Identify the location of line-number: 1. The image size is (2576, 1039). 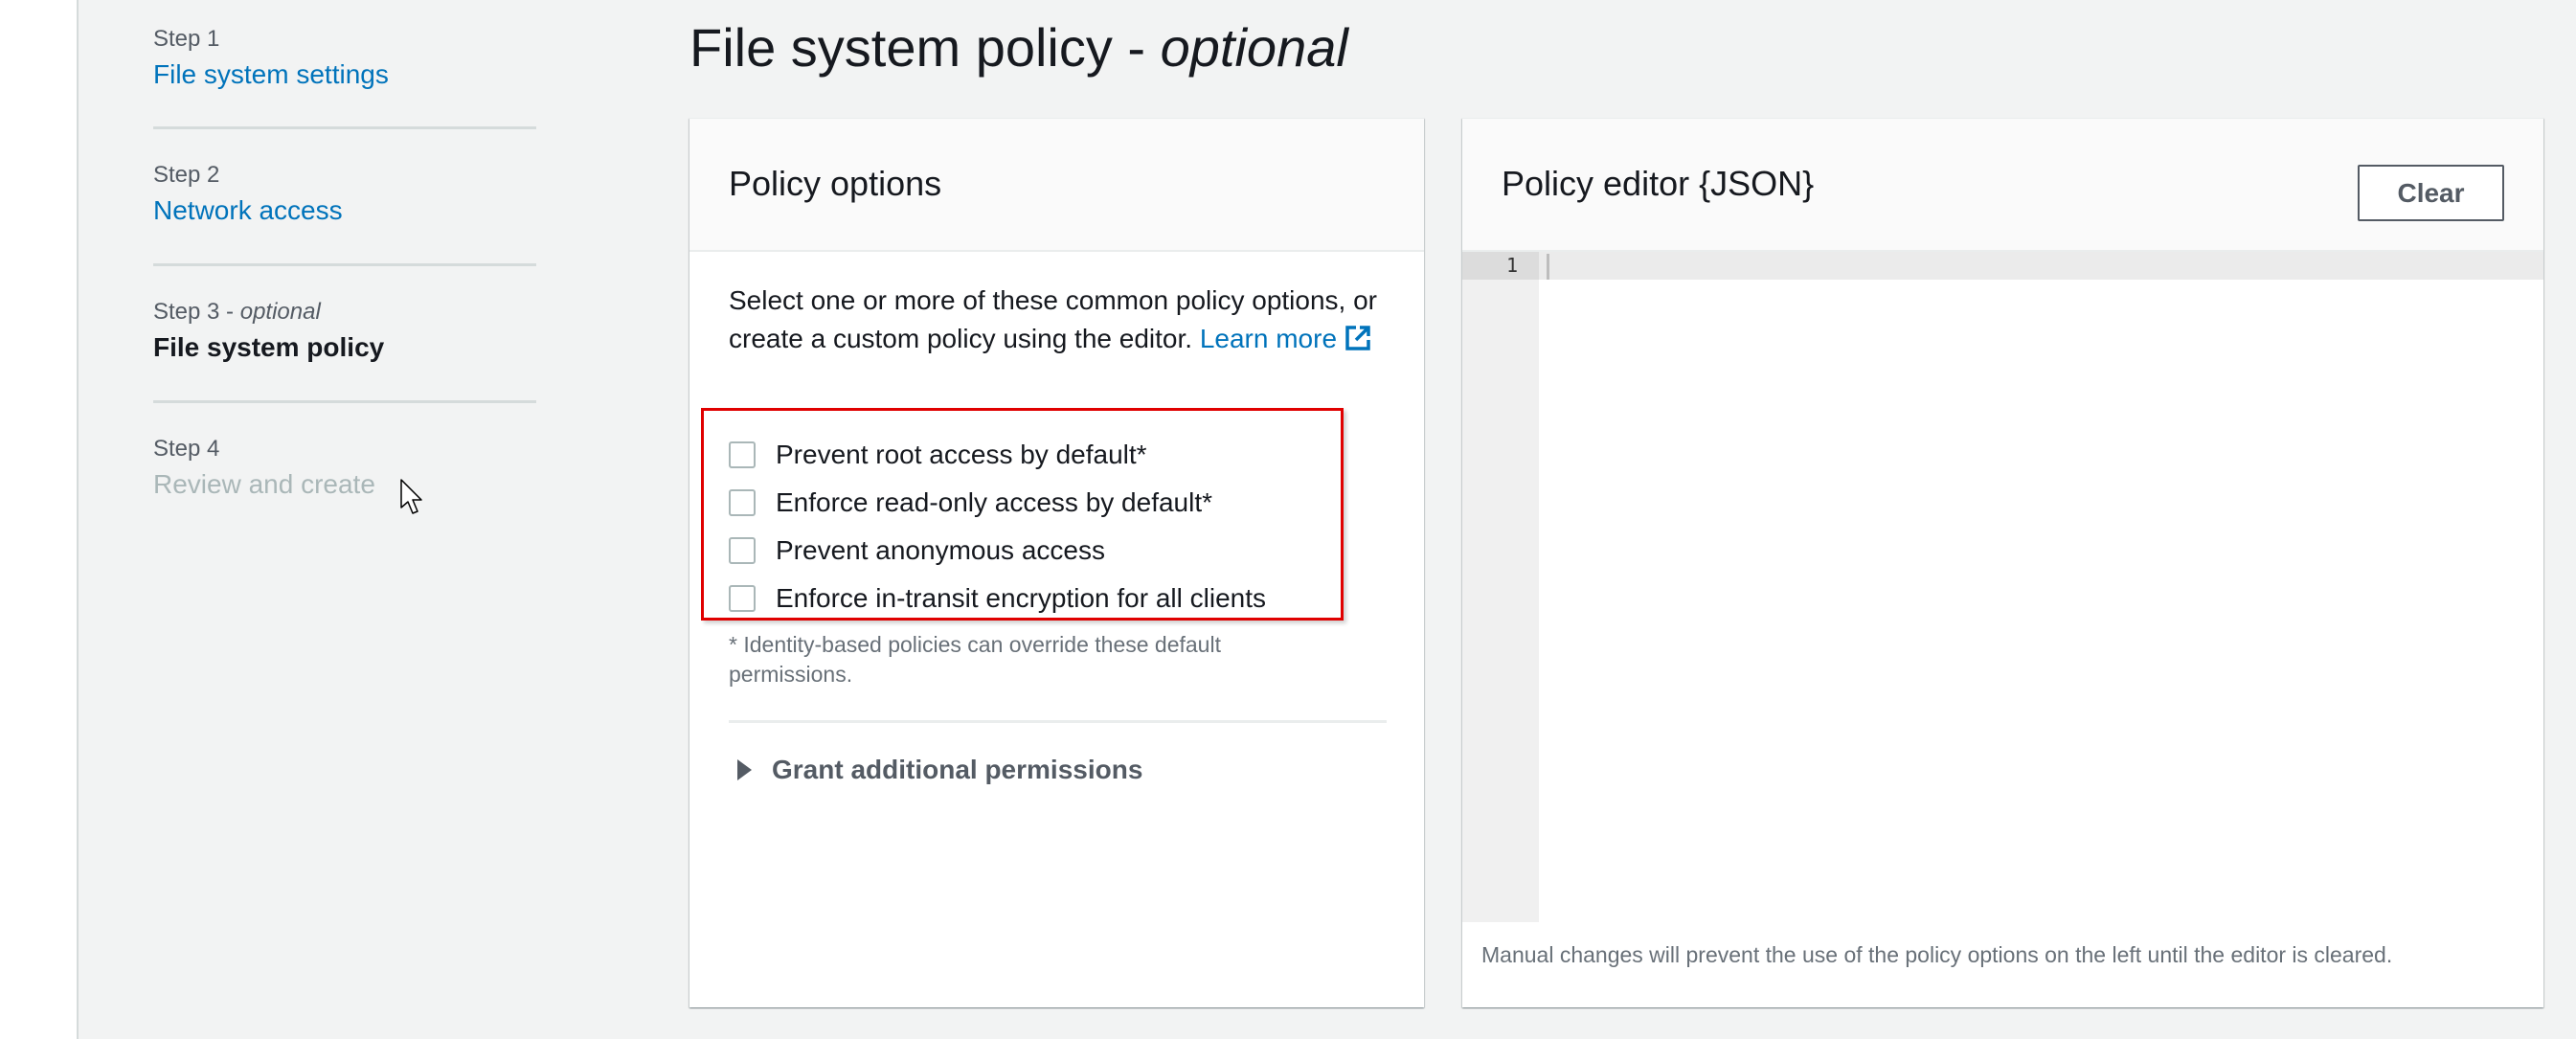
(1511, 265).